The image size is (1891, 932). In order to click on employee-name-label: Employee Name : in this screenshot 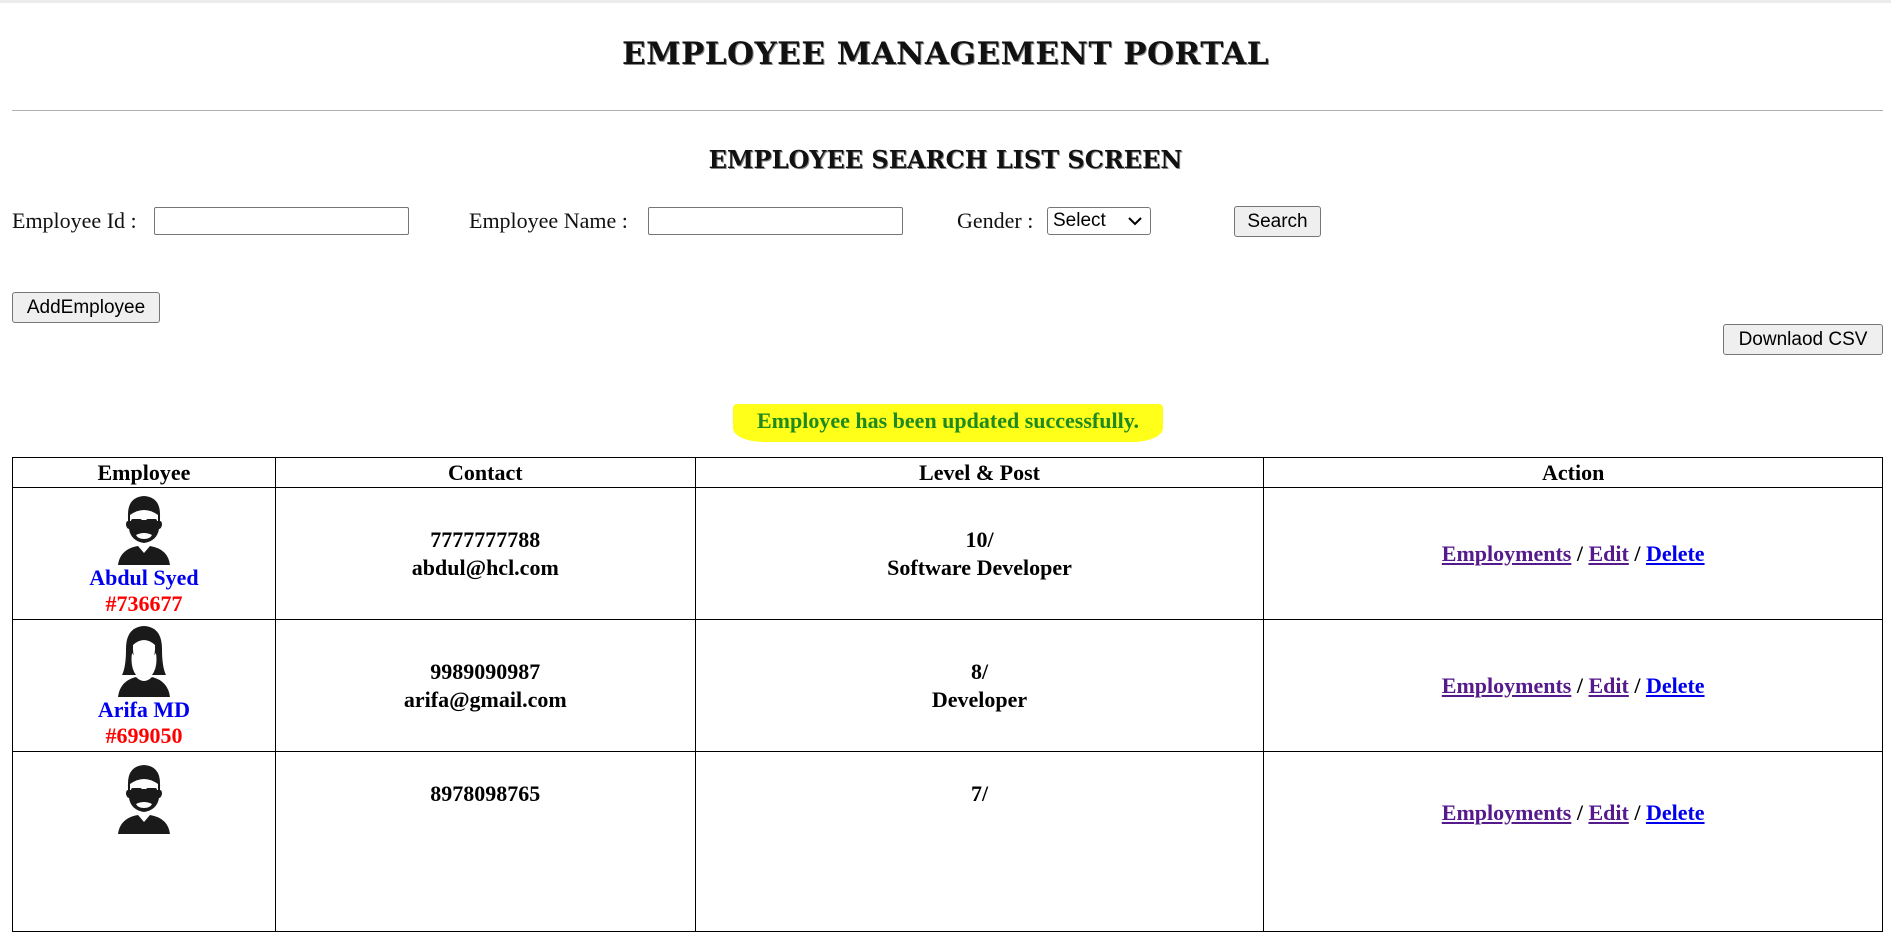, I will do `click(548, 220)`.